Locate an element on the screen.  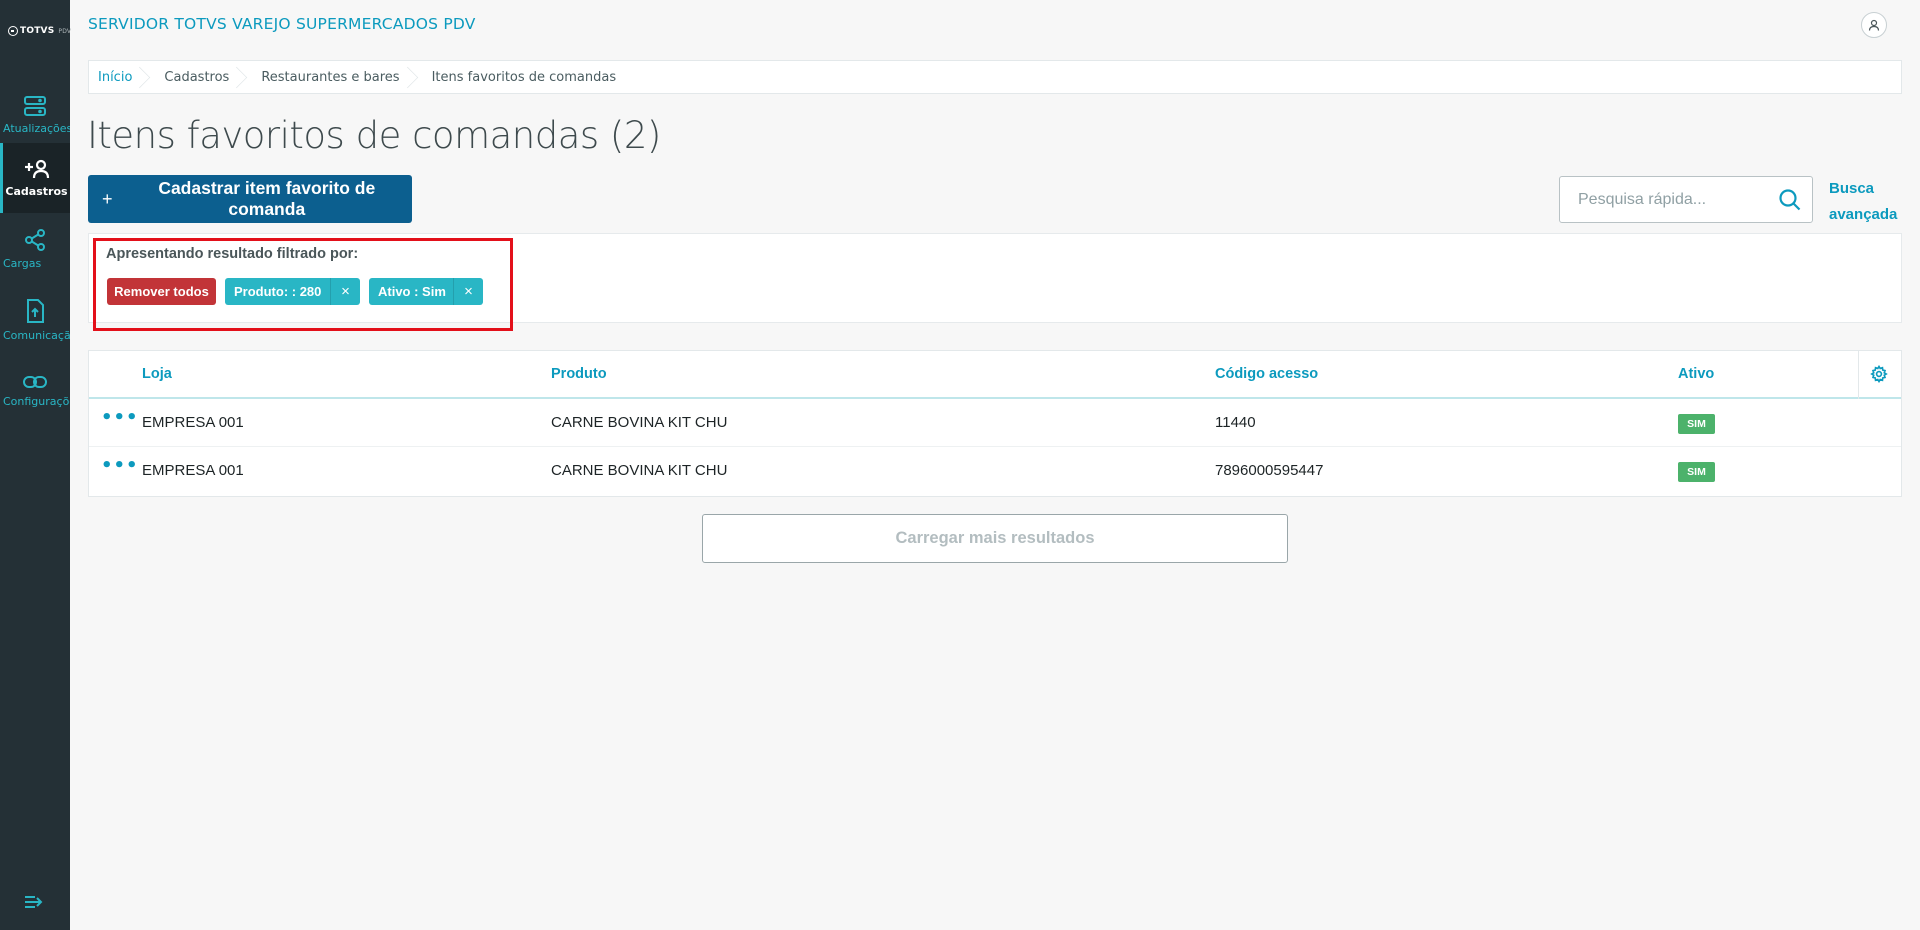
advanced-search-line2: avançada is located at coordinates (1863, 214).